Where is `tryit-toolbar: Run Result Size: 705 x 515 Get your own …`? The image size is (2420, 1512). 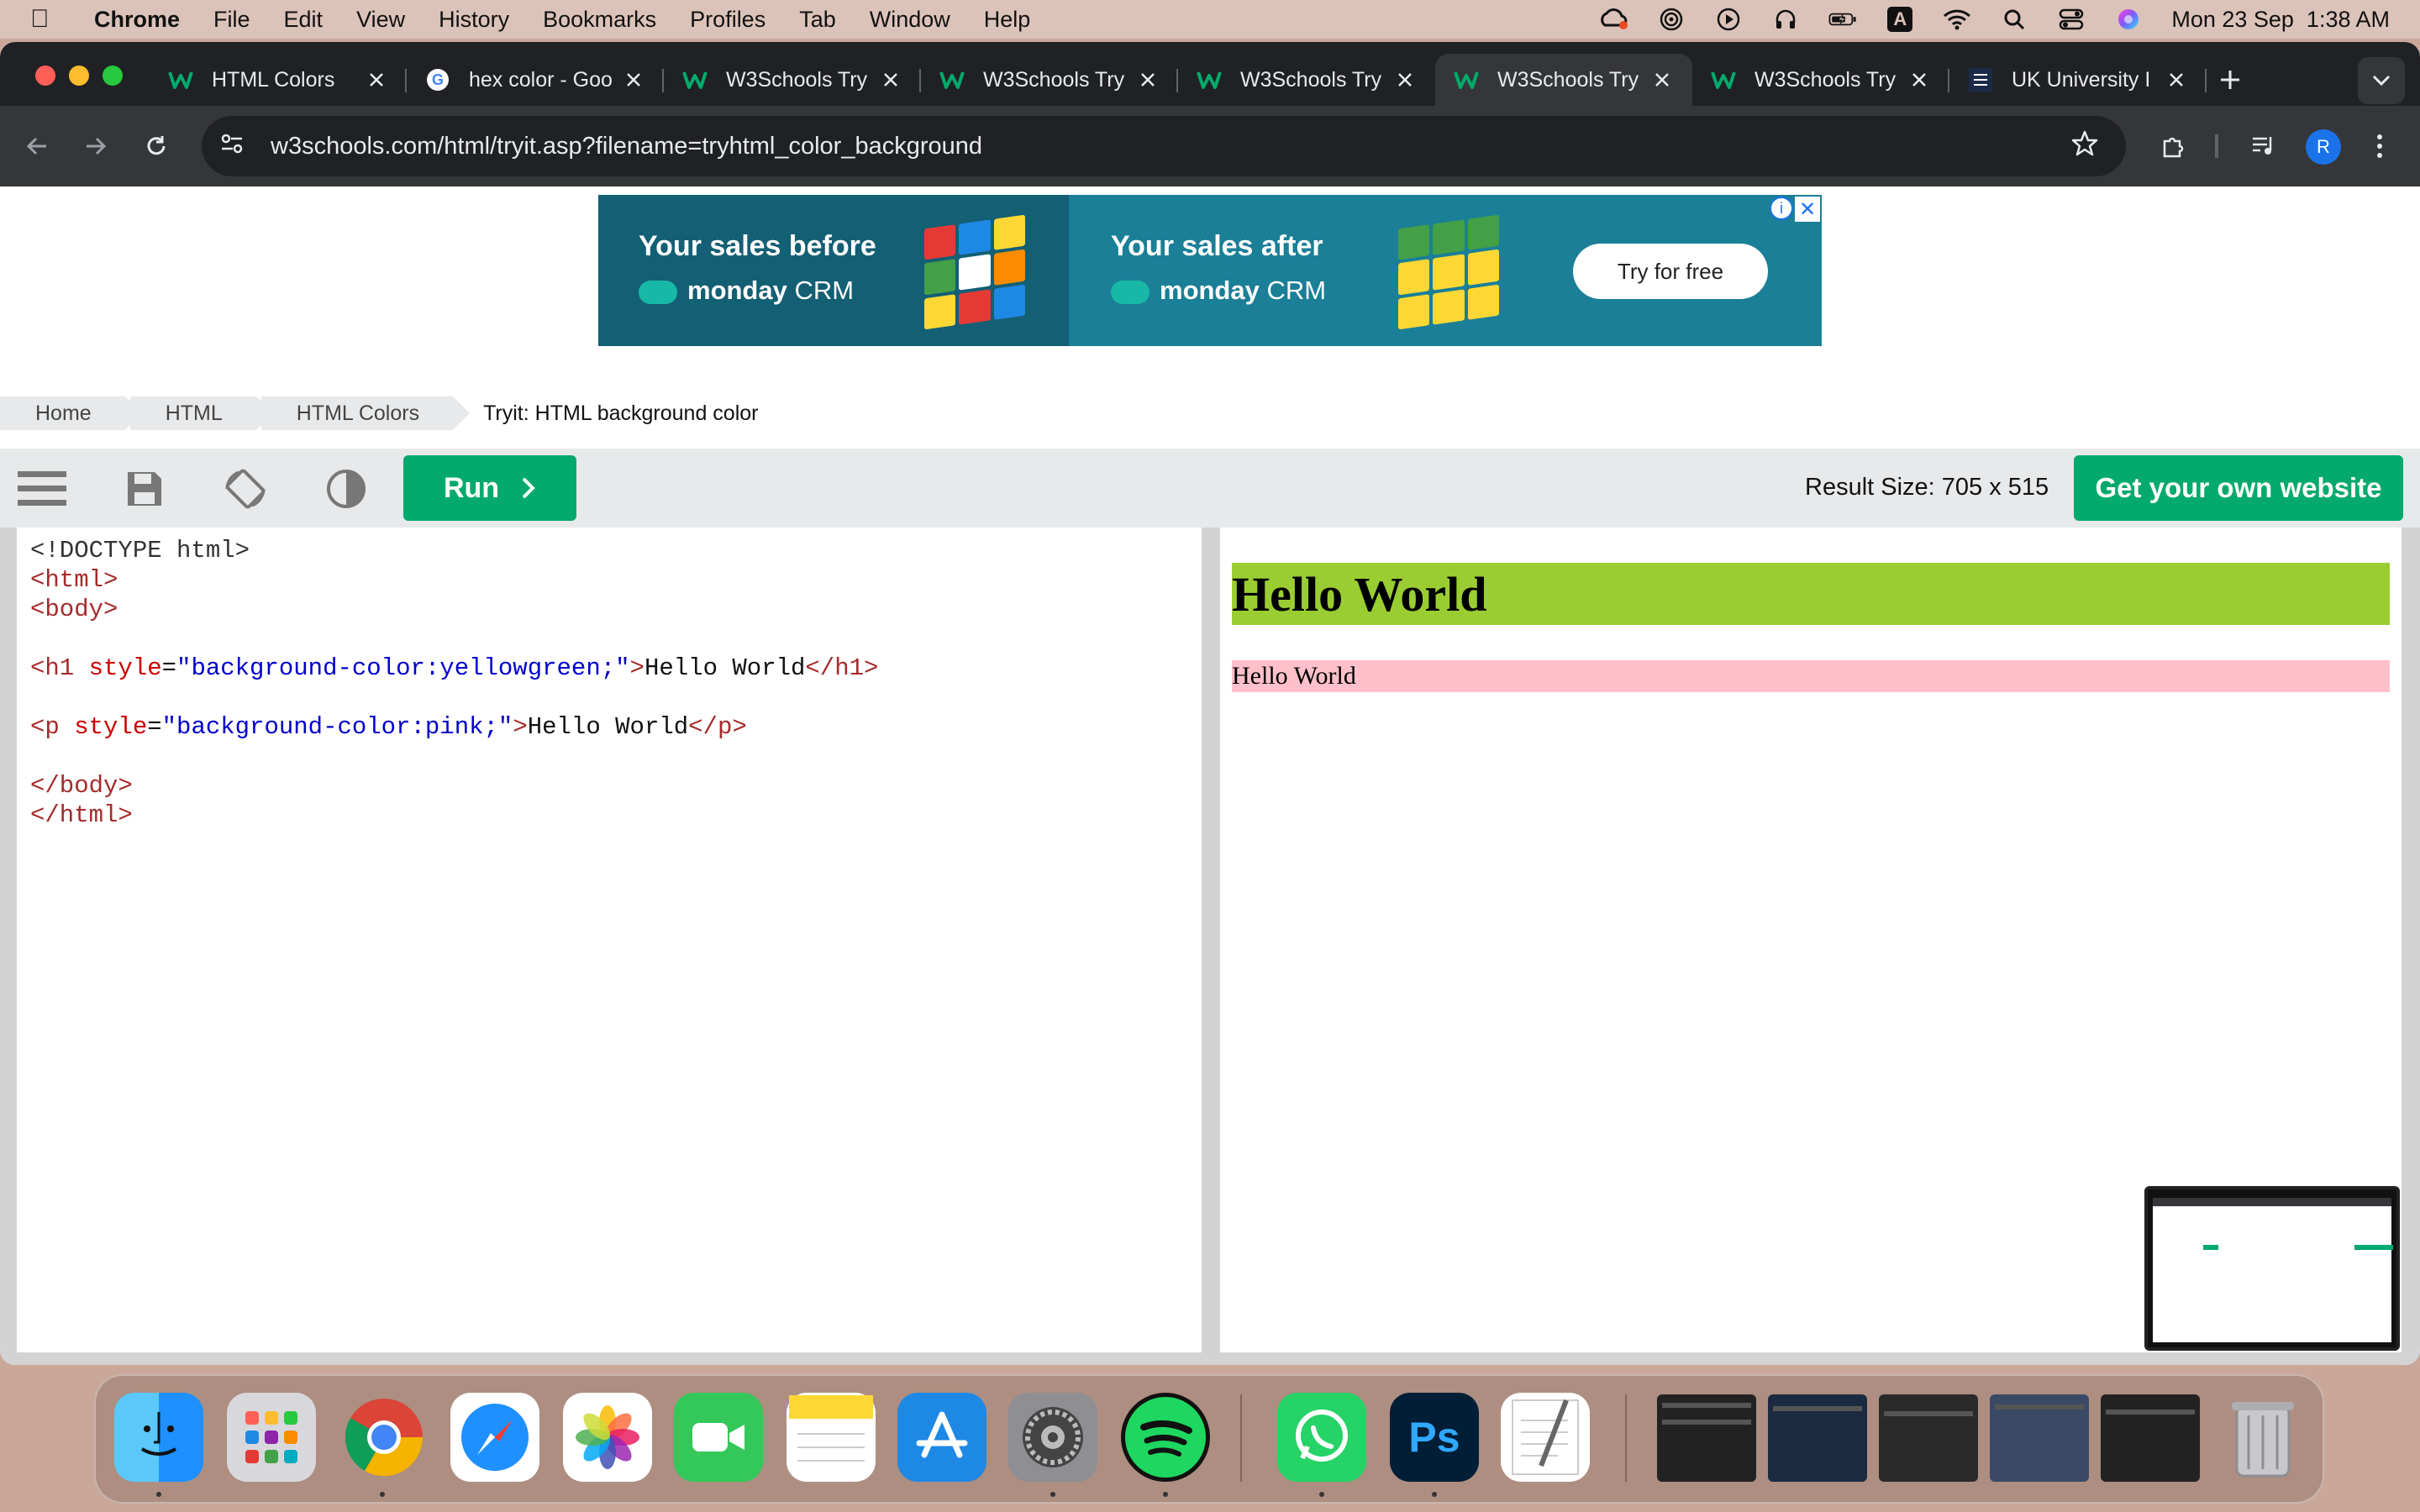
tryit-toolbar: Run Result Size: 705 x 515 Get your own … is located at coordinates (1210, 488).